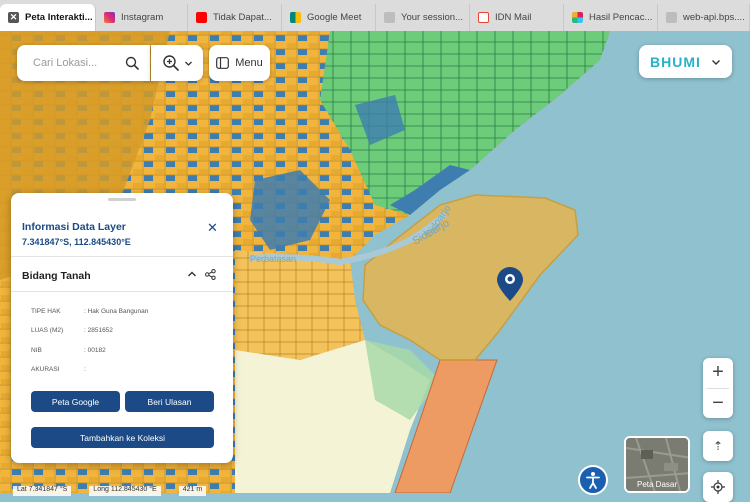 This screenshot has height=502, width=750. I want to click on attr-row-tipe-hak: TIPE HAK : Hak Guna Bangunan, so click(90, 311).